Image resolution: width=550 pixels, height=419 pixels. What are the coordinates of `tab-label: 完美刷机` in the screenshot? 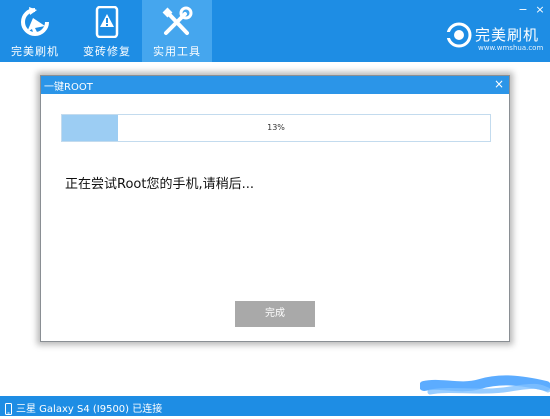 It's located at (35, 51).